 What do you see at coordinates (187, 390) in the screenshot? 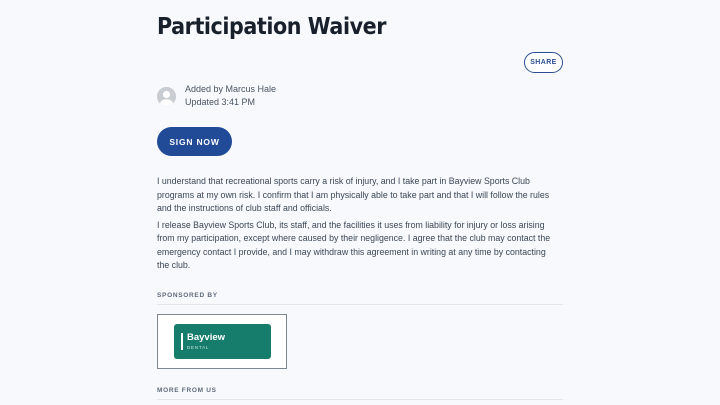
I see `more-from-us-label: MORE FROM US` at bounding box center [187, 390].